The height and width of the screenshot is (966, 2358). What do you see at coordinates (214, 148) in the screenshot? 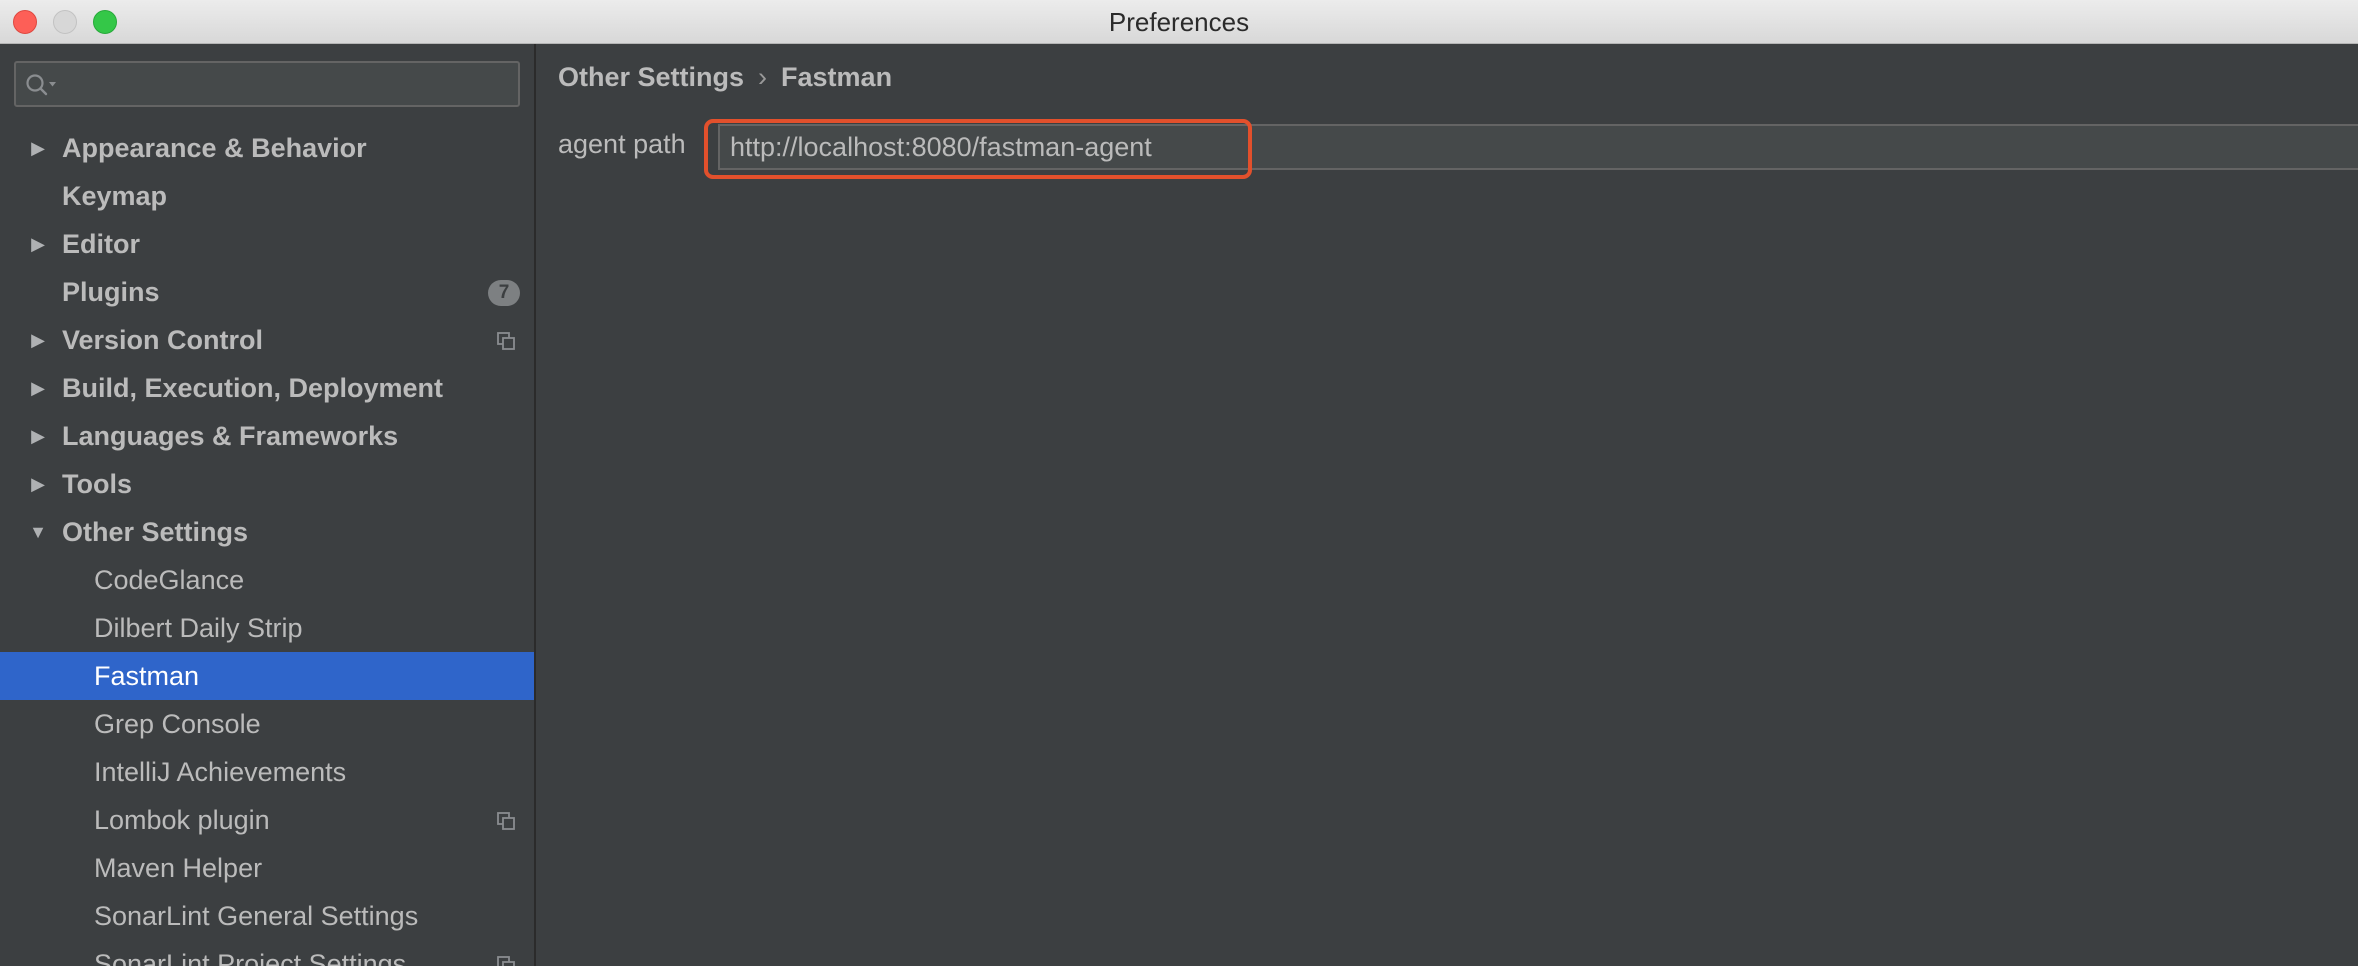
I see `tree-item-label: Appearance & Behavior` at bounding box center [214, 148].